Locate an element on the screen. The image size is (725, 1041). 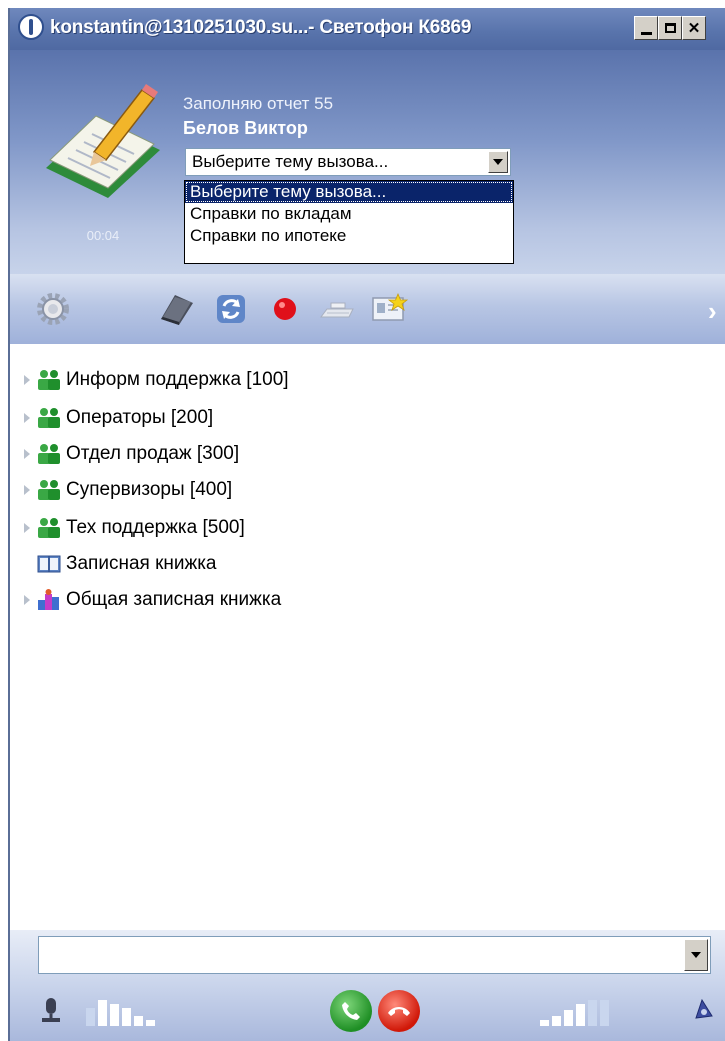
tree-item: Супервизоры [400] is located at coordinates (121, 490).